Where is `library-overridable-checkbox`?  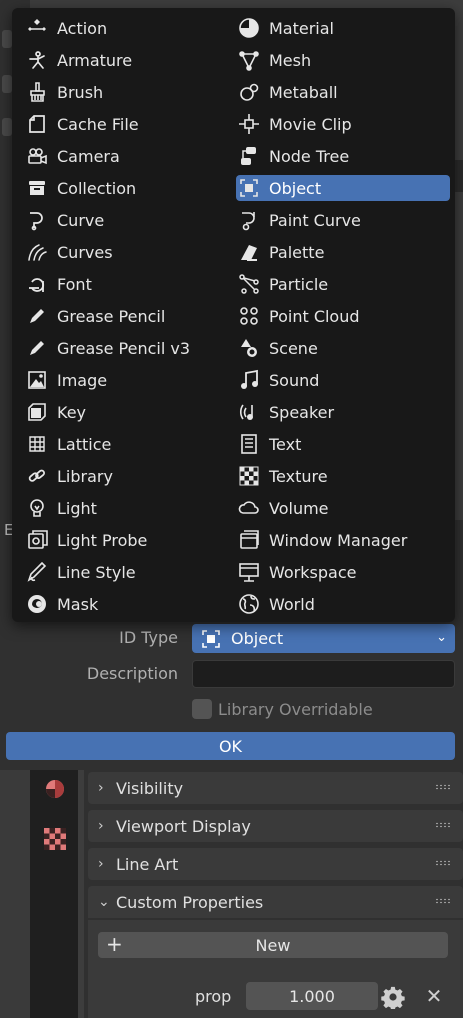
library-overridable-checkbox is located at coordinates (202, 709).